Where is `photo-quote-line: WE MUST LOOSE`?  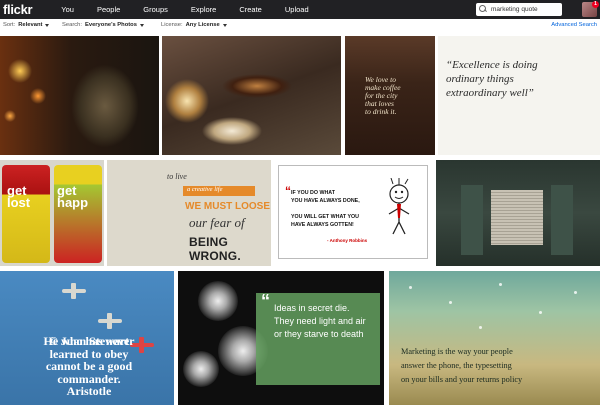
photo-quote-line: WE MUST LOOSE is located at coordinates (227, 206).